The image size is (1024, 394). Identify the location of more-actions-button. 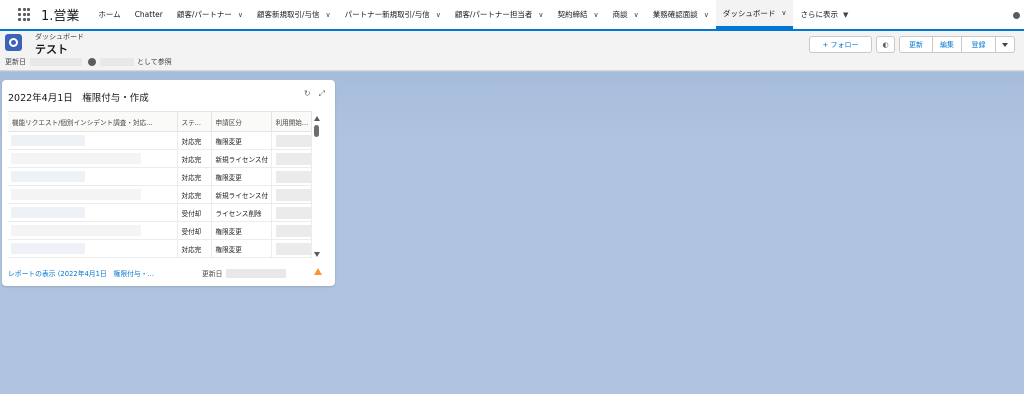
(1005, 44).